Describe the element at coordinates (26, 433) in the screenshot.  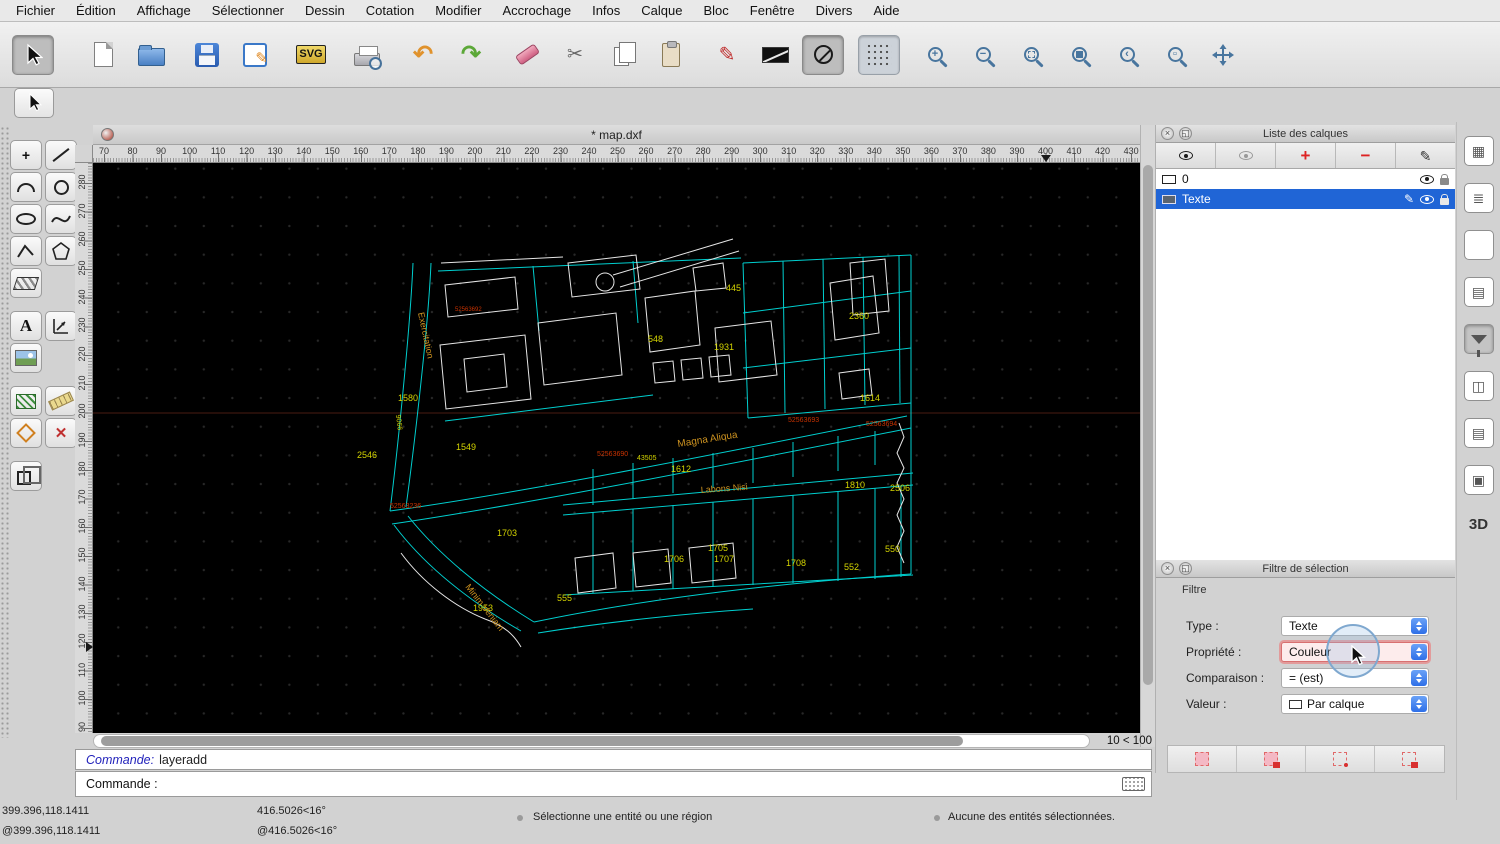
I see `shape-tool` at that location.